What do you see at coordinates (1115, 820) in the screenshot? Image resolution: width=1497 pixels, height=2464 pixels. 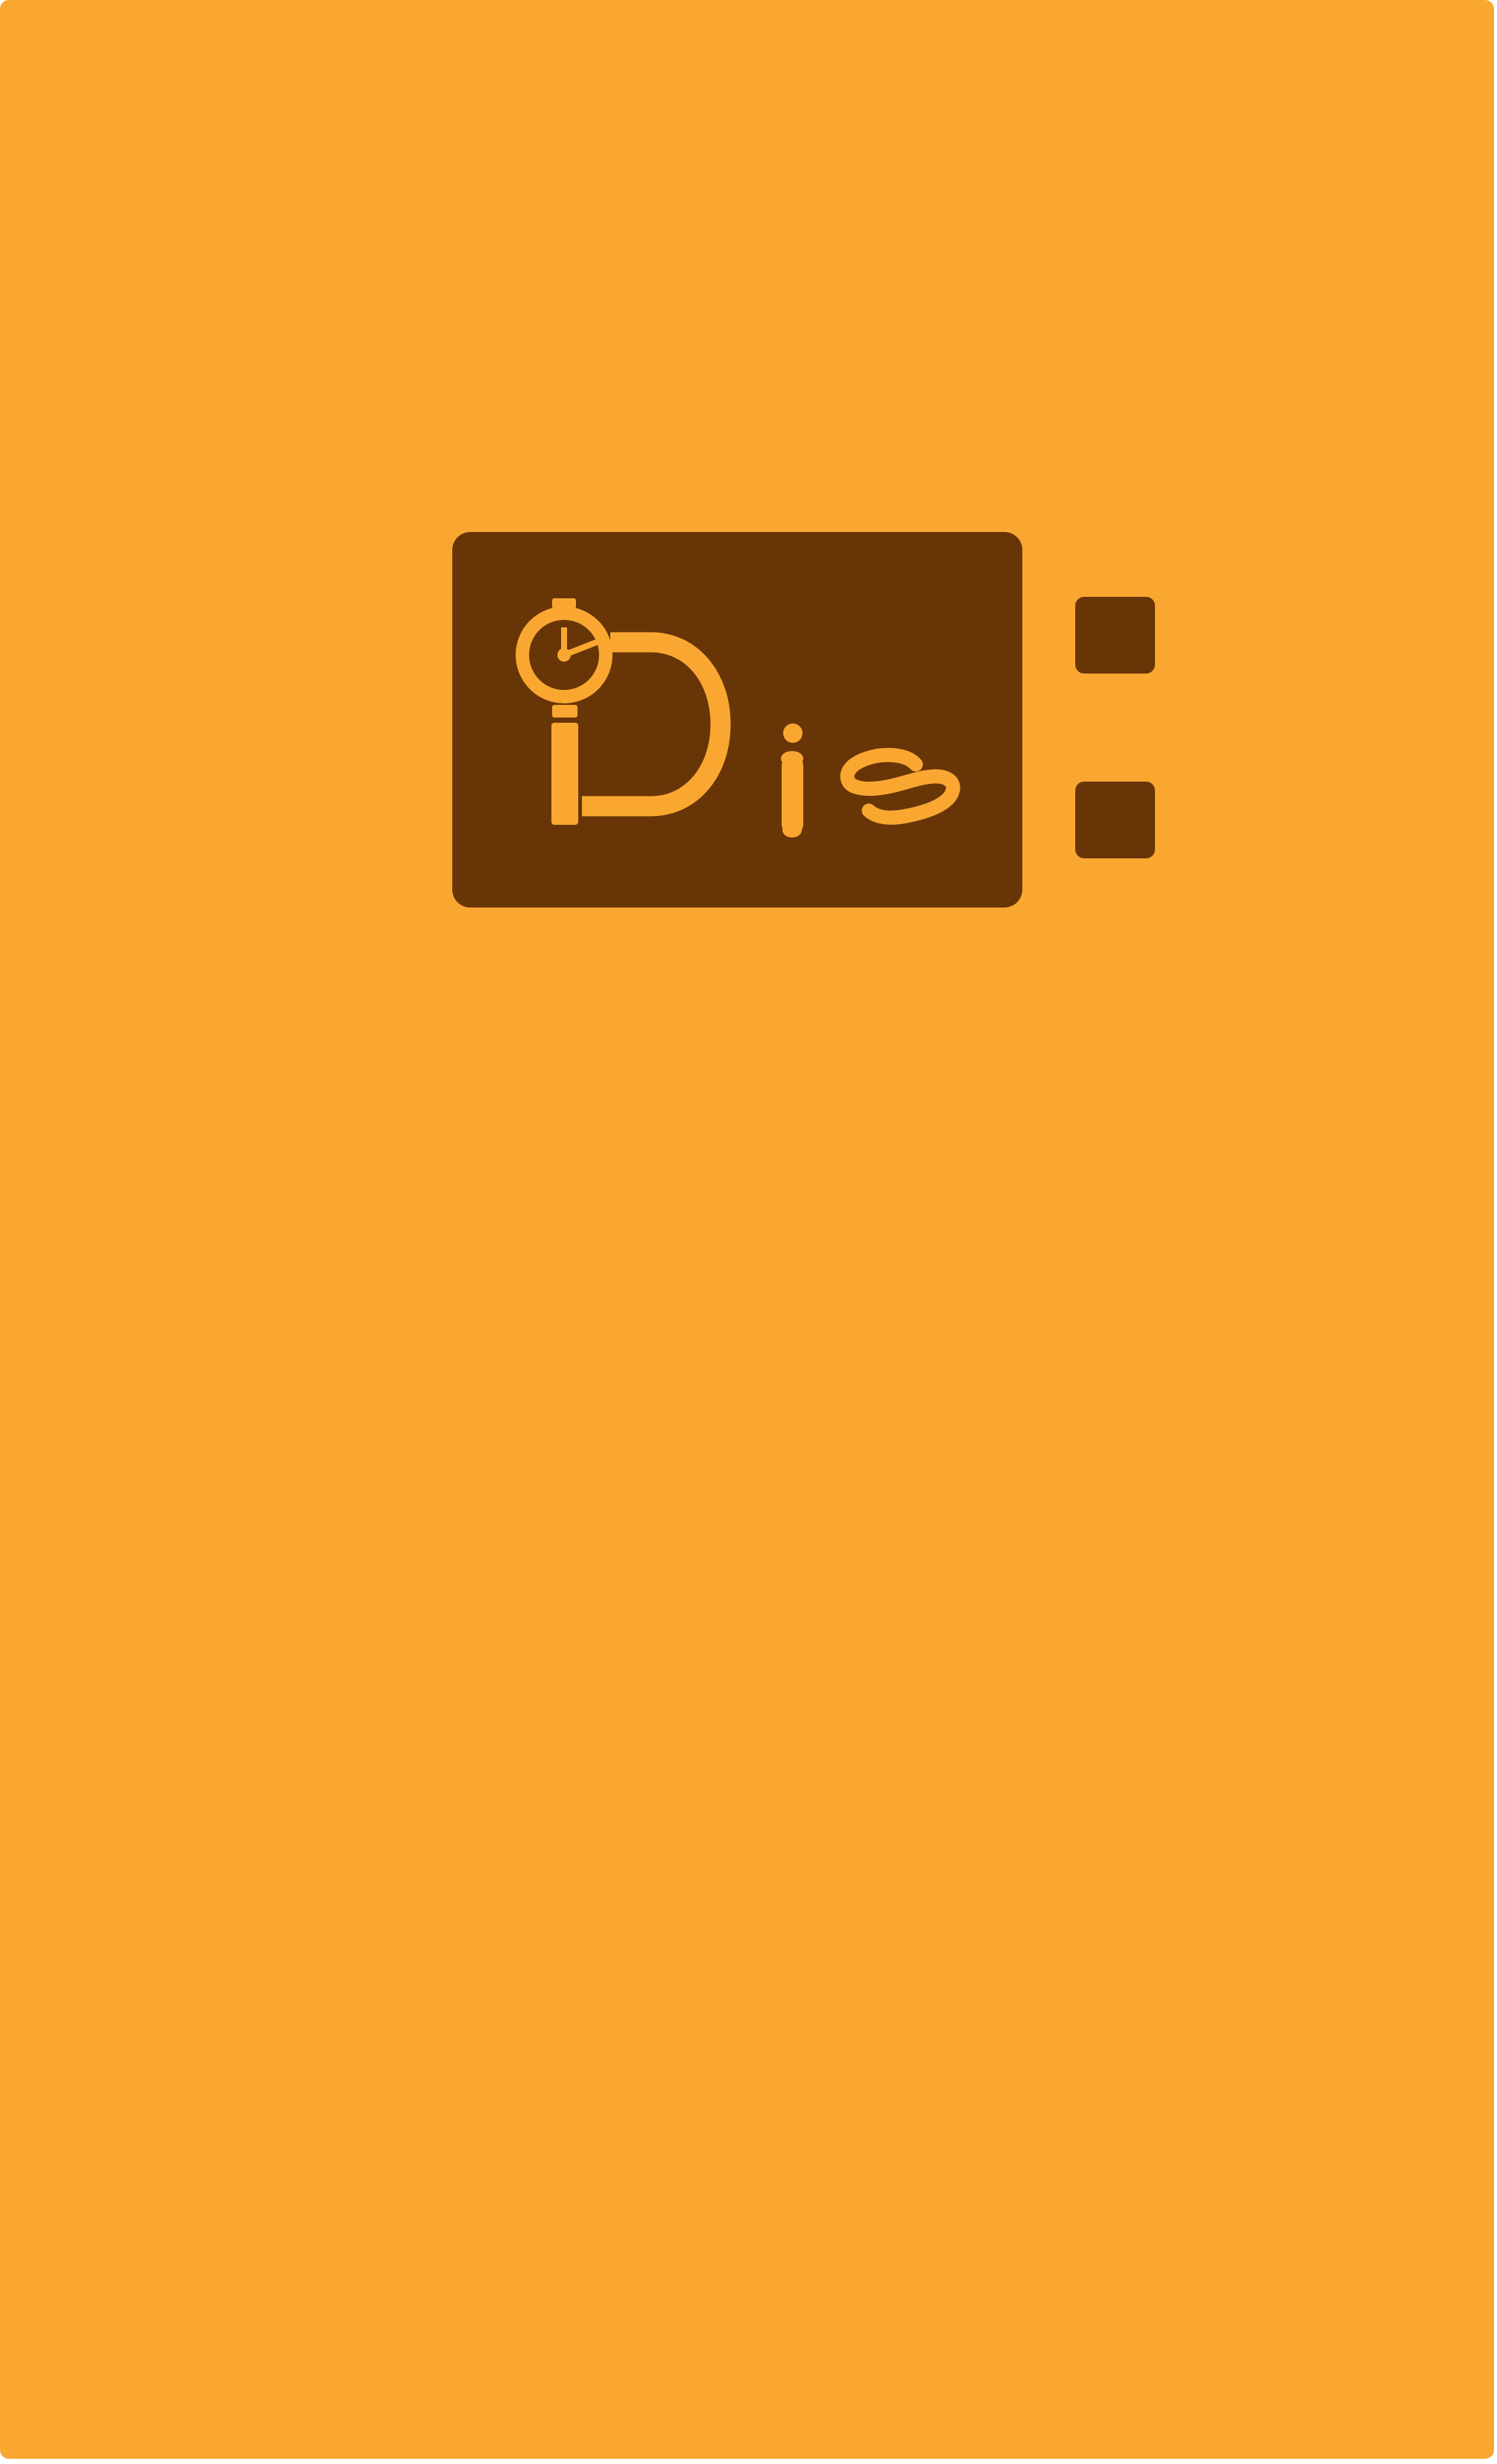 I see `square-icon-bottom` at bounding box center [1115, 820].